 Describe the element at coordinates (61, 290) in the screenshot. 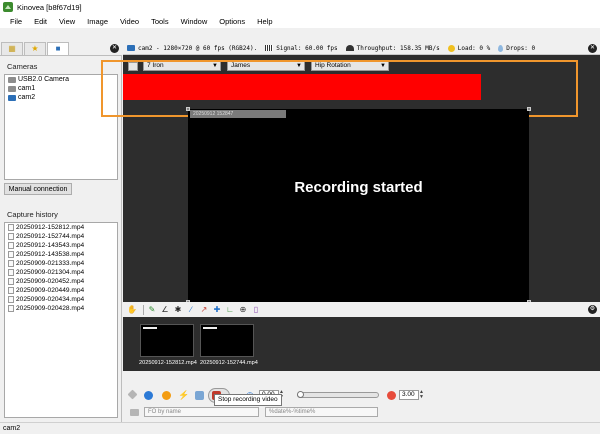

I see `history-item: 20250909-020449.mp4` at that location.